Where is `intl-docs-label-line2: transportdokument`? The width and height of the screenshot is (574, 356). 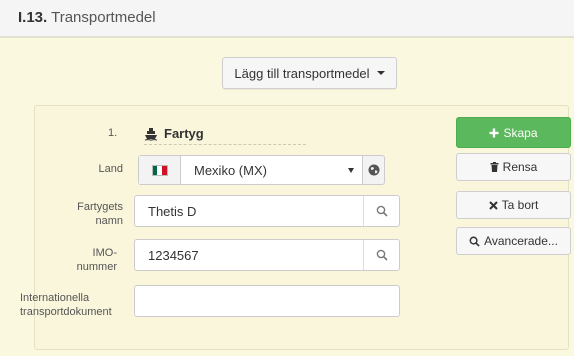
intl-docs-label-line2: transportdokument is located at coordinates (66, 312).